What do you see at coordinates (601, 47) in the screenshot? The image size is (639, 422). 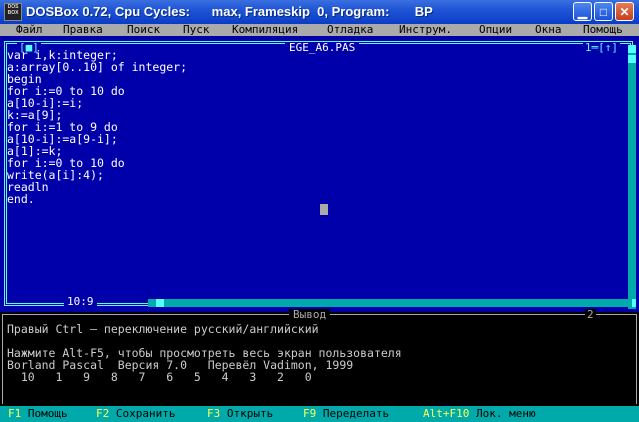 I see `editor-zoom-box: 1═[↑]` at bounding box center [601, 47].